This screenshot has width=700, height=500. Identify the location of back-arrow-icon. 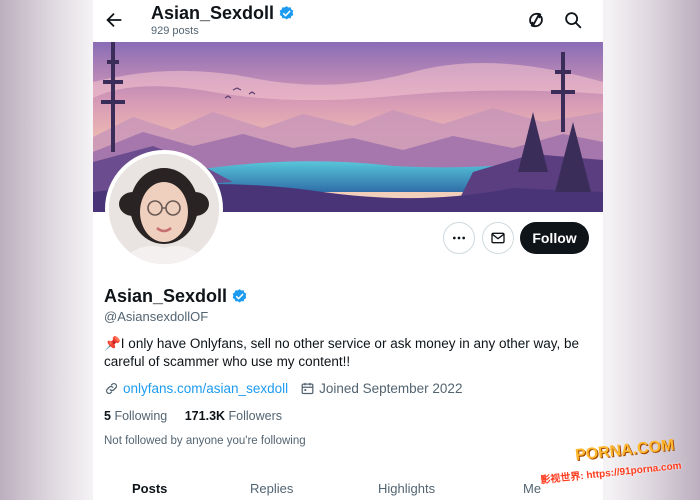
(114, 20).